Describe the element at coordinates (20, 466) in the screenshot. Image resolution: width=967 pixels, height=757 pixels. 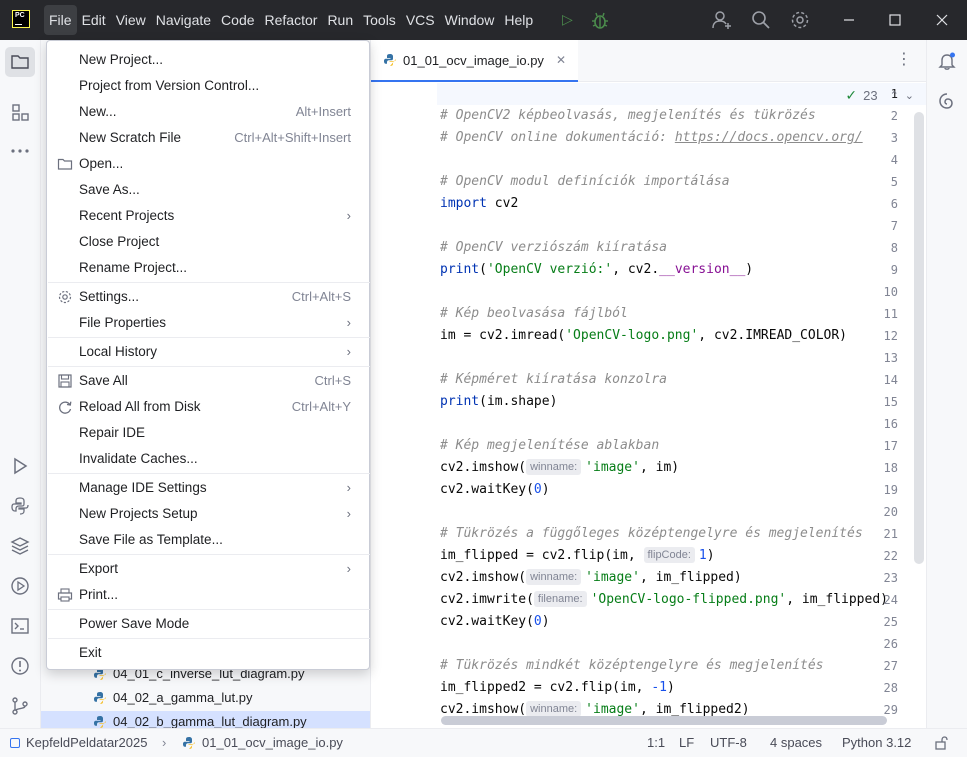
I see `run-tool-icon` at that location.